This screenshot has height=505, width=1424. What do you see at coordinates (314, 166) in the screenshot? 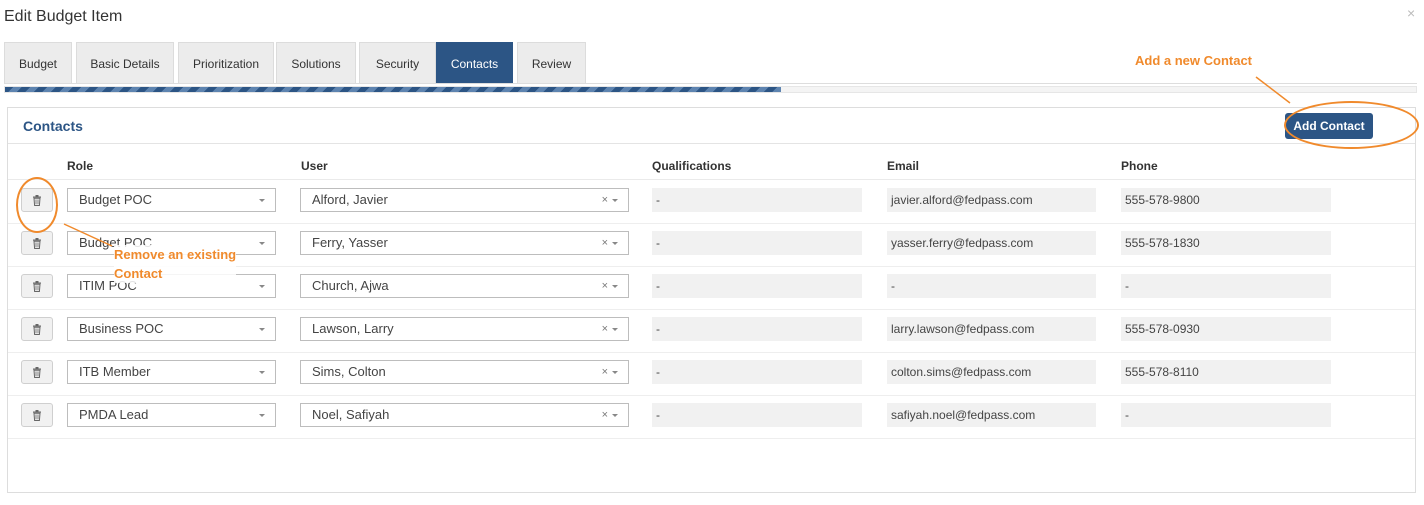
I see `column-header-user: User` at bounding box center [314, 166].